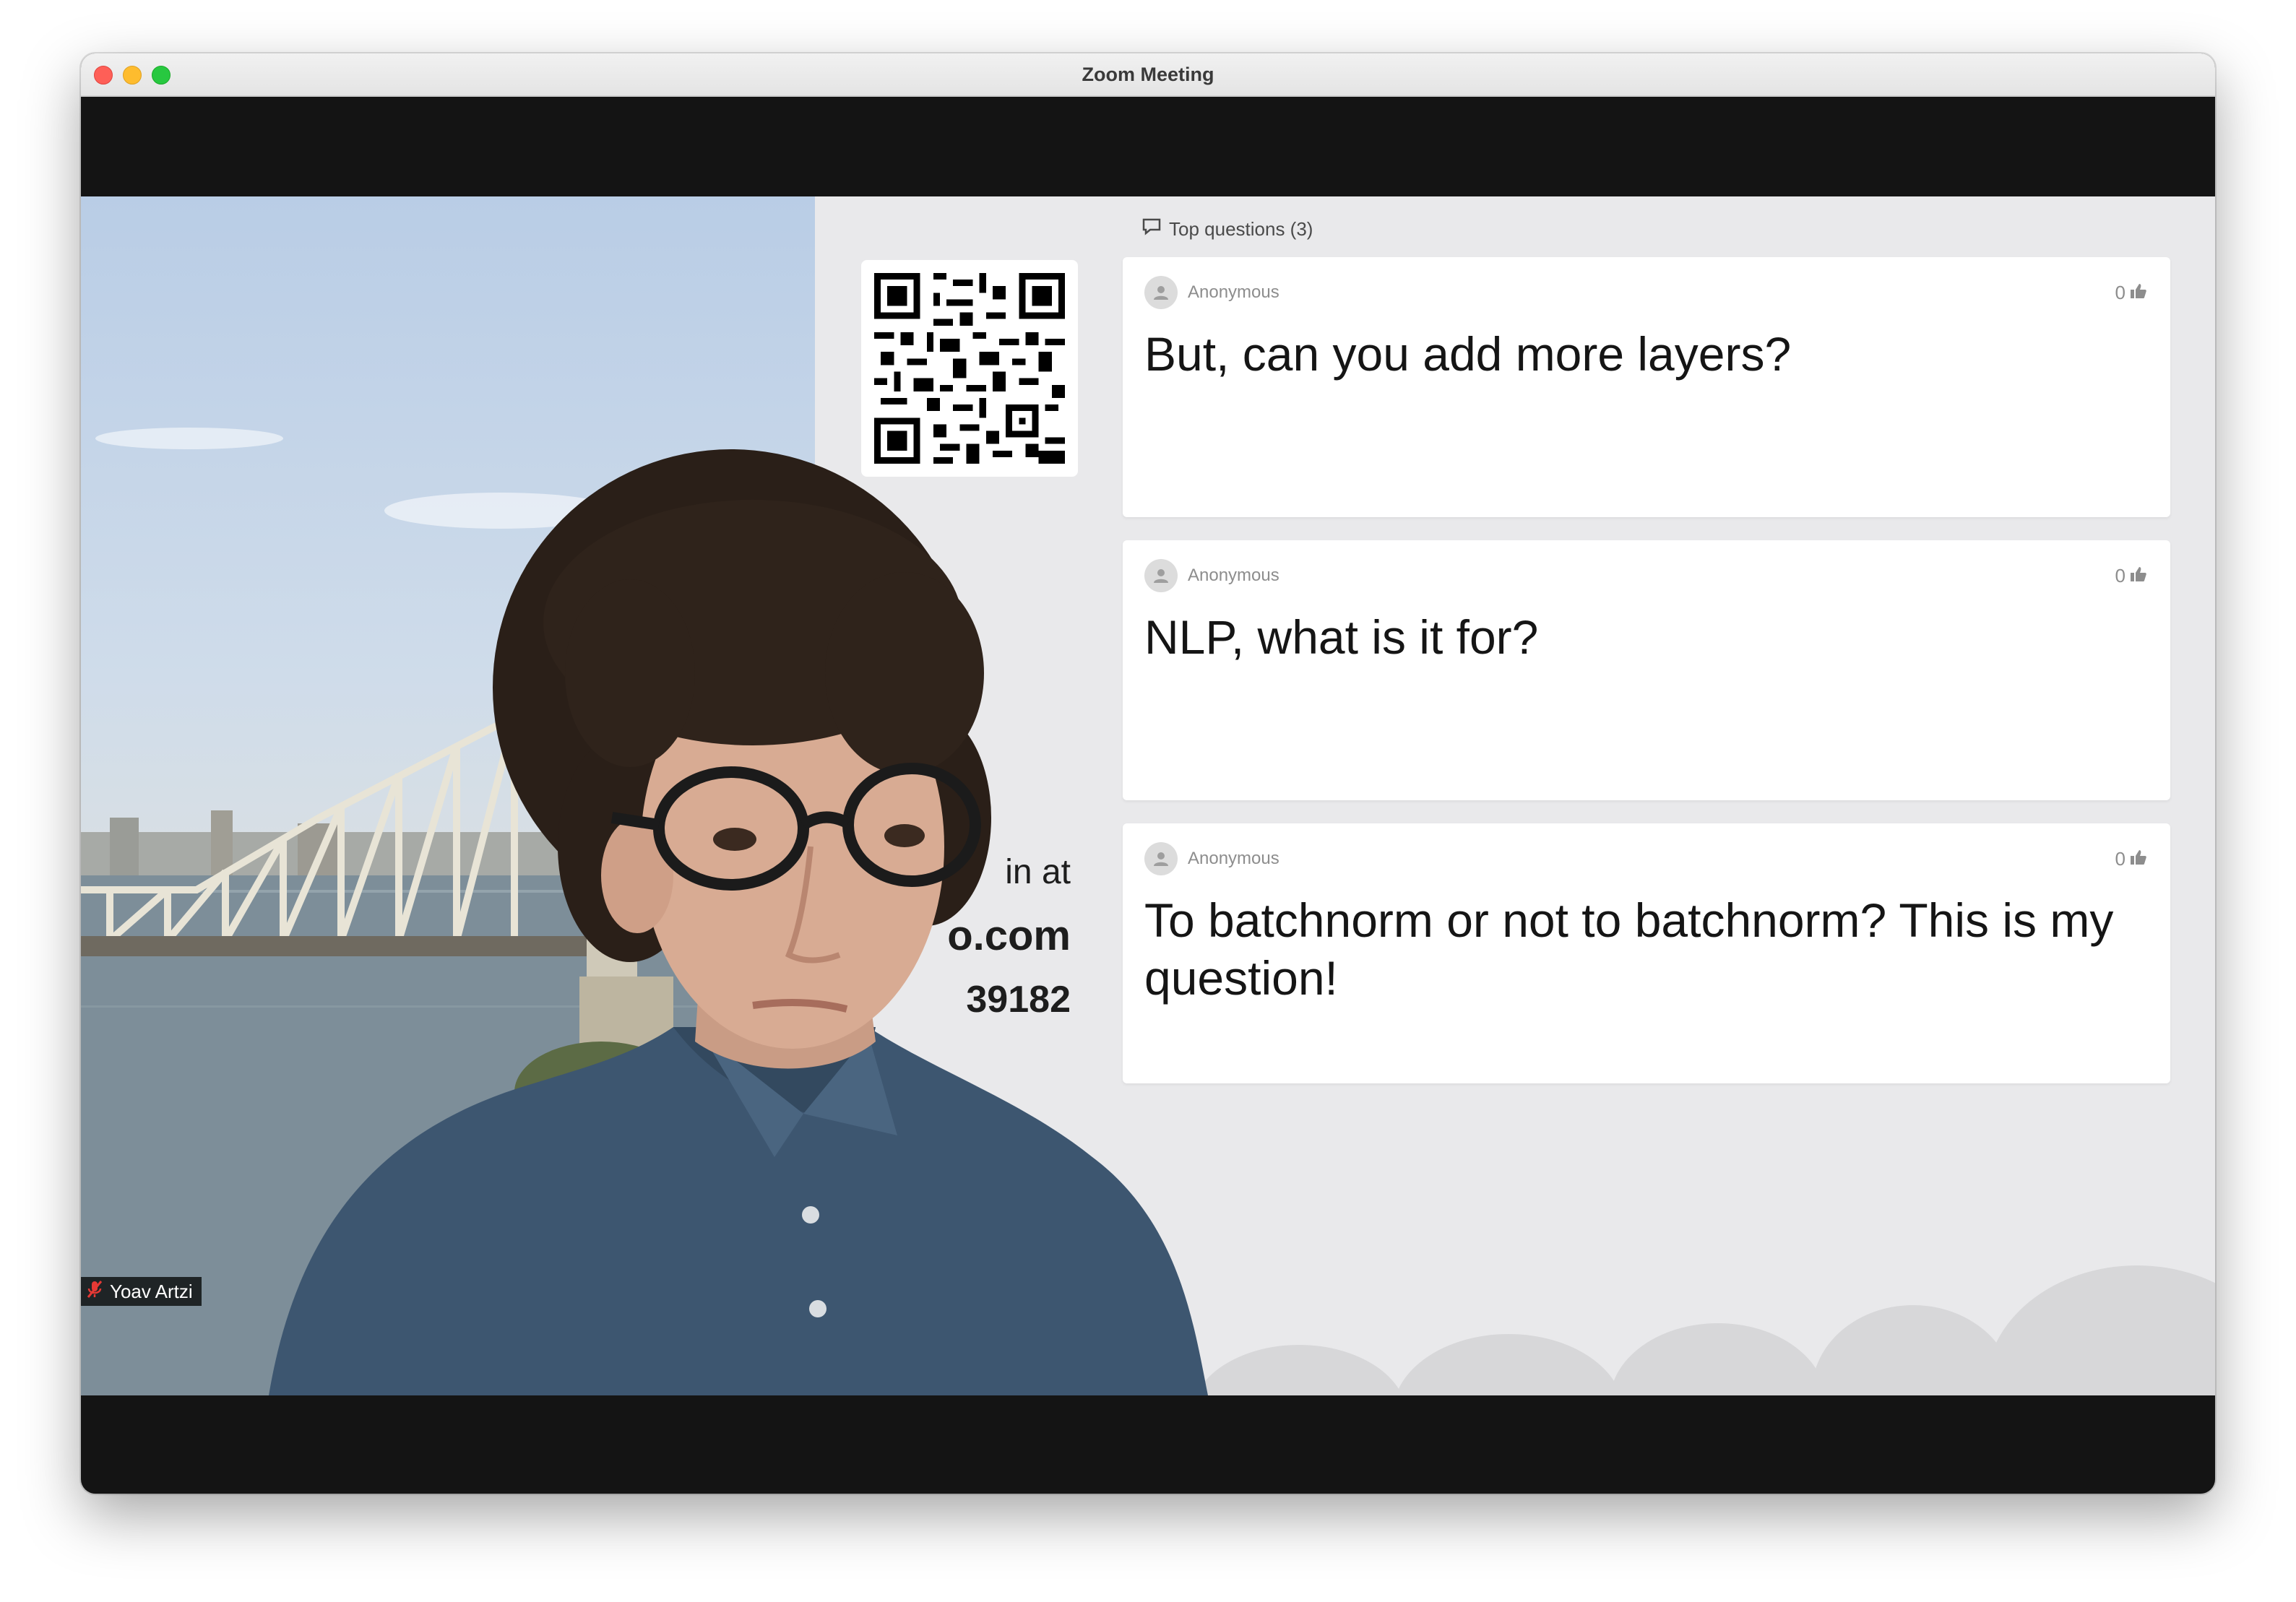 This screenshot has width=2296, height=1602. Describe the element at coordinates (151, 1291) in the screenshot. I see `participant-name: Yoav Artzi` at that location.